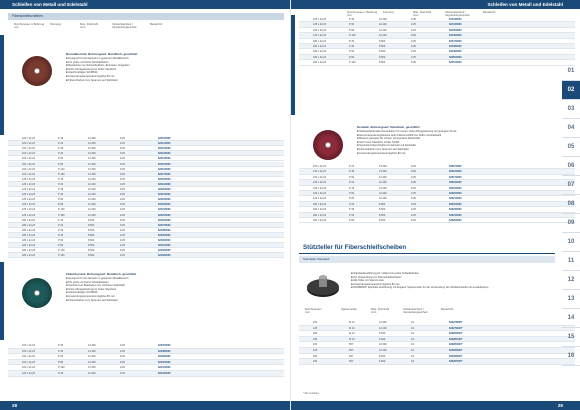 This screenshot has height=410, width=580. Describe the element at coordinates (349, 309) in the screenshot. I see `column-header: Spannmutter` at that location.